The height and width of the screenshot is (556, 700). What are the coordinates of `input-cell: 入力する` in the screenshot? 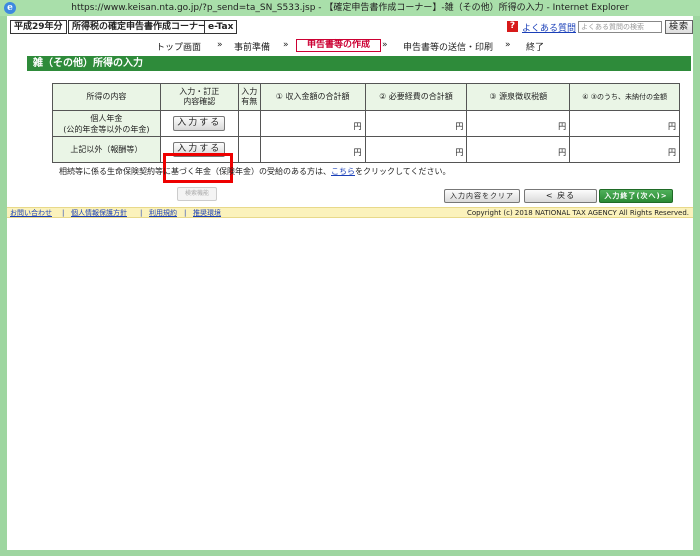 It's located at (199, 123).